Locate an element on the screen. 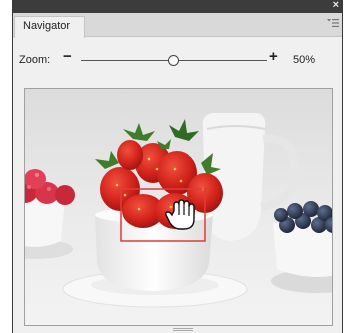 This screenshot has width=350, height=333. zoom-label: Zoom: is located at coordinates (35, 60).